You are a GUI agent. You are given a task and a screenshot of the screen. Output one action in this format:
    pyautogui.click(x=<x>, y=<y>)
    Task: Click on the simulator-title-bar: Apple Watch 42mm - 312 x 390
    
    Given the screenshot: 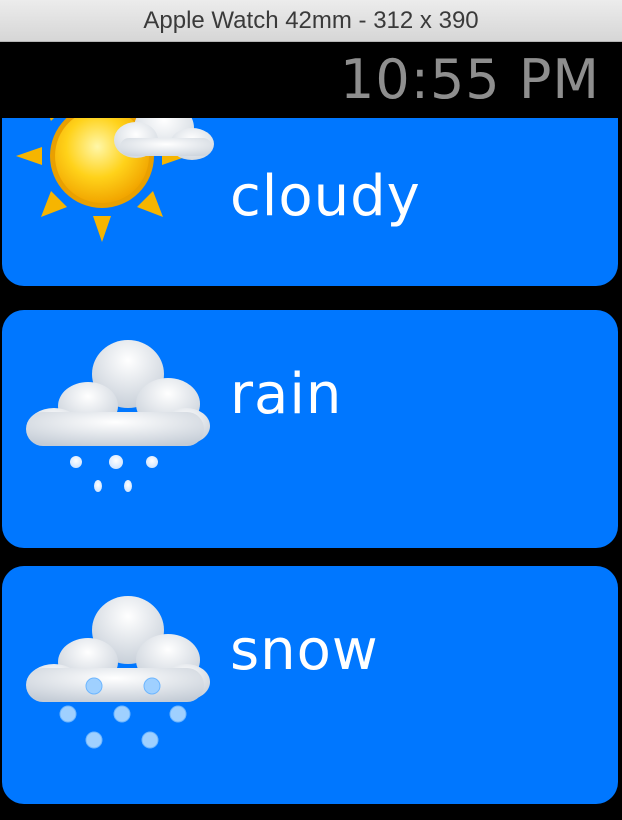 What is the action you would take?
    pyautogui.click(x=311, y=21)
    